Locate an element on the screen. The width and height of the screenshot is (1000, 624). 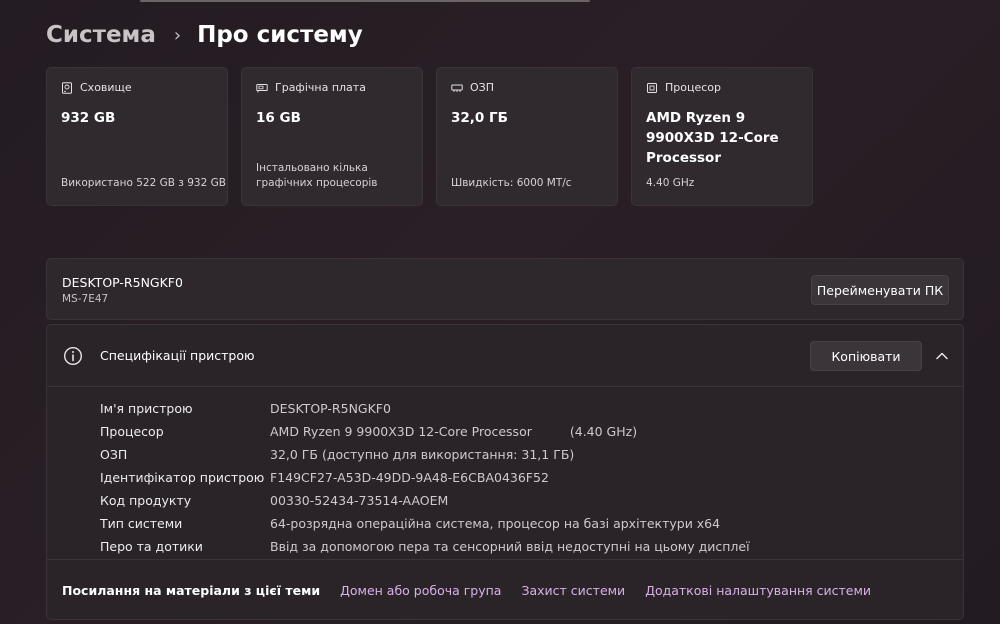
link-domain-workgroup: Домен або робоча група is located at coordinates (420, 590).